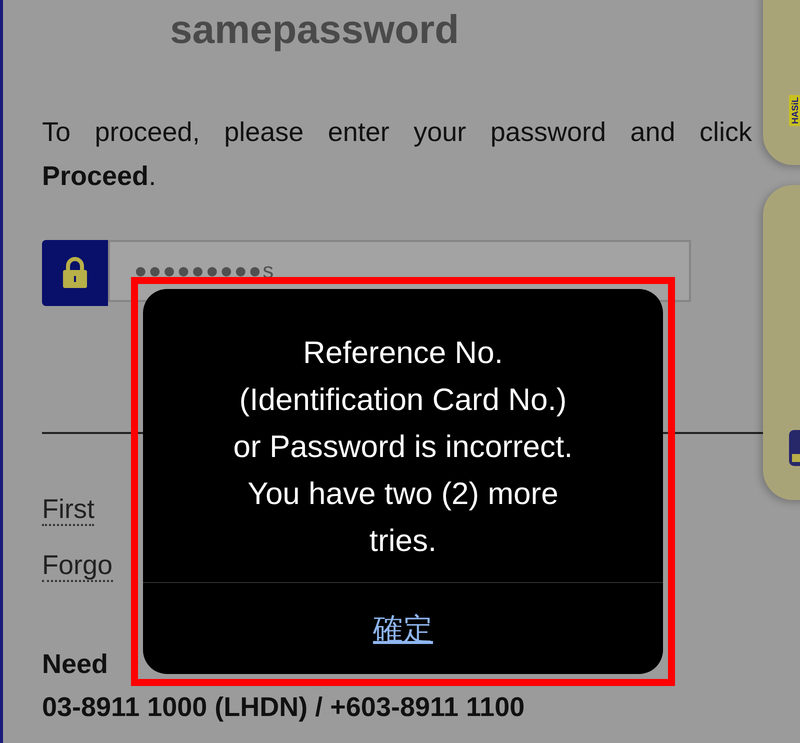 The image size is (800, 743). What do you see at coordinates (75, 664) in the screenshot?
I see `help-heading: Need` at bounding box center [75, 664].